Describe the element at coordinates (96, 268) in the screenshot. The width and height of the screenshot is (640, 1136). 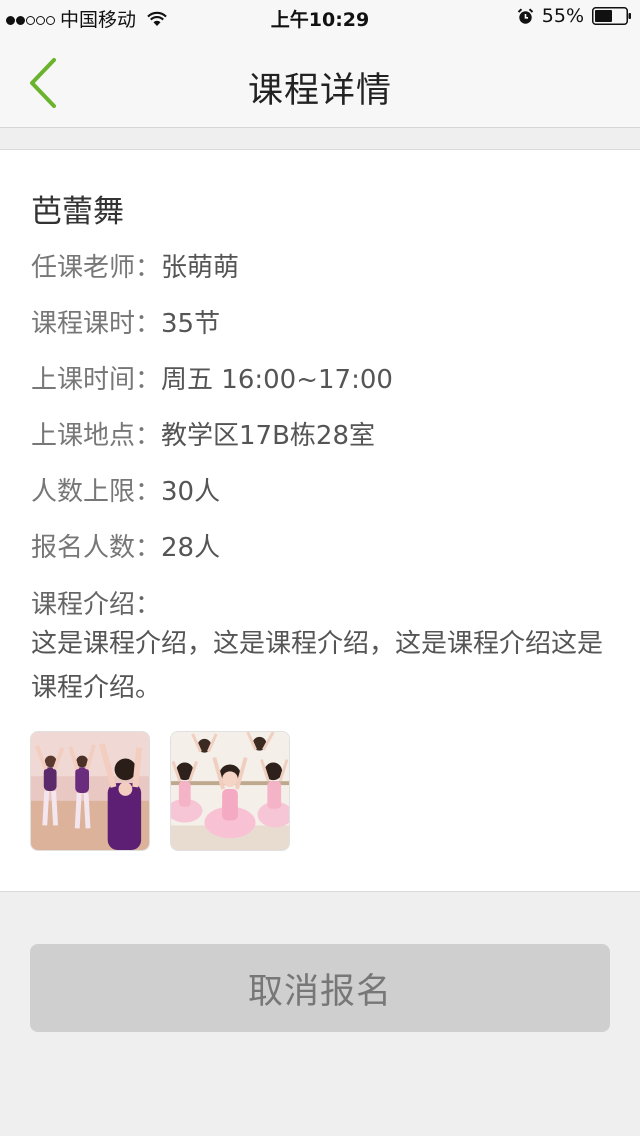
I see `teacher-label: 任课老师：` at that location.